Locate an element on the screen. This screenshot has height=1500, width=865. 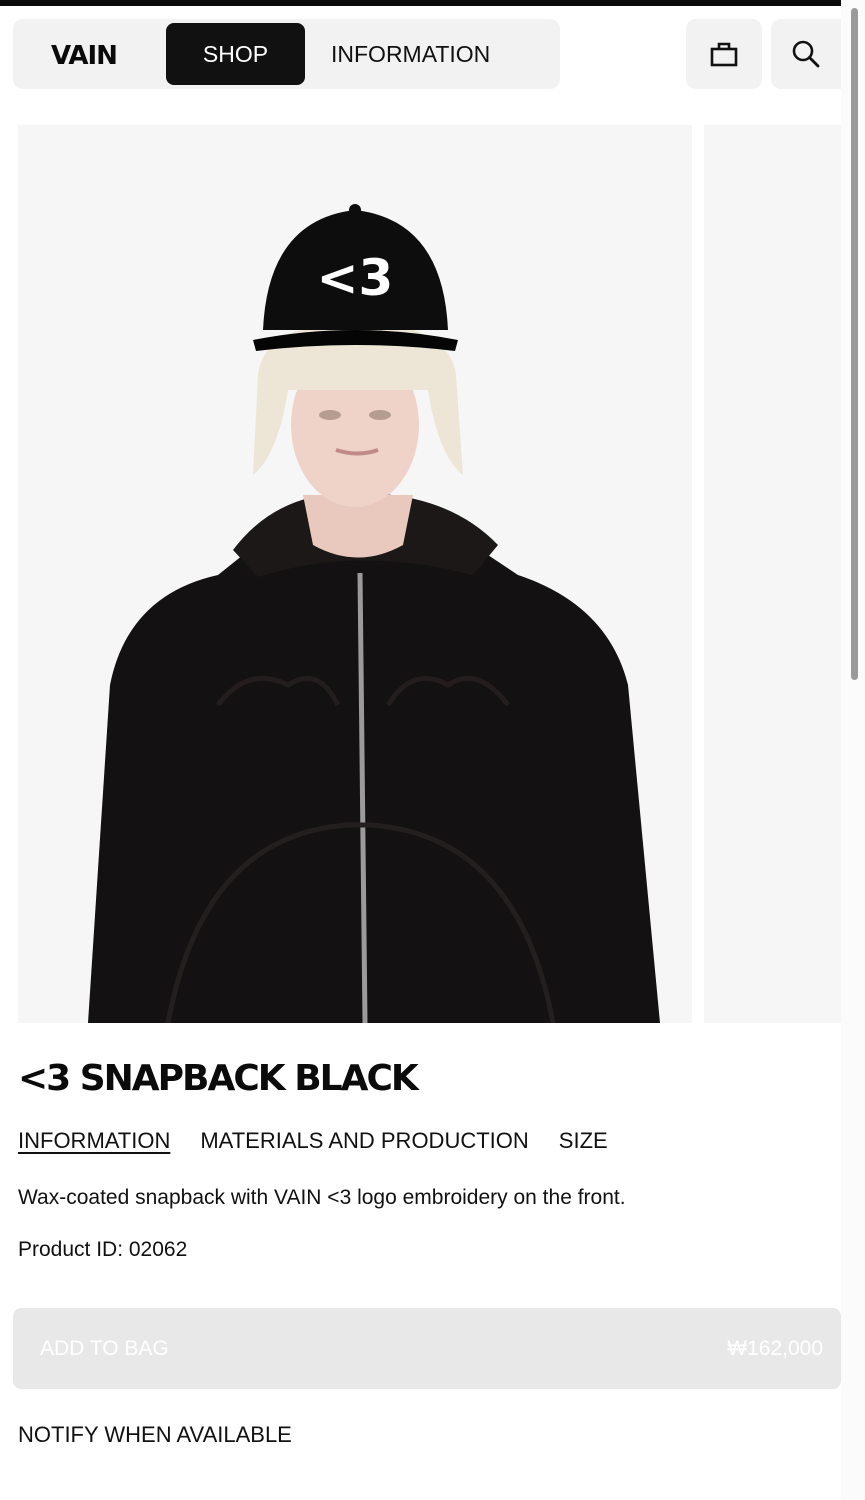
tab-information: INFORMATION is located at coordinates (94, 1141).